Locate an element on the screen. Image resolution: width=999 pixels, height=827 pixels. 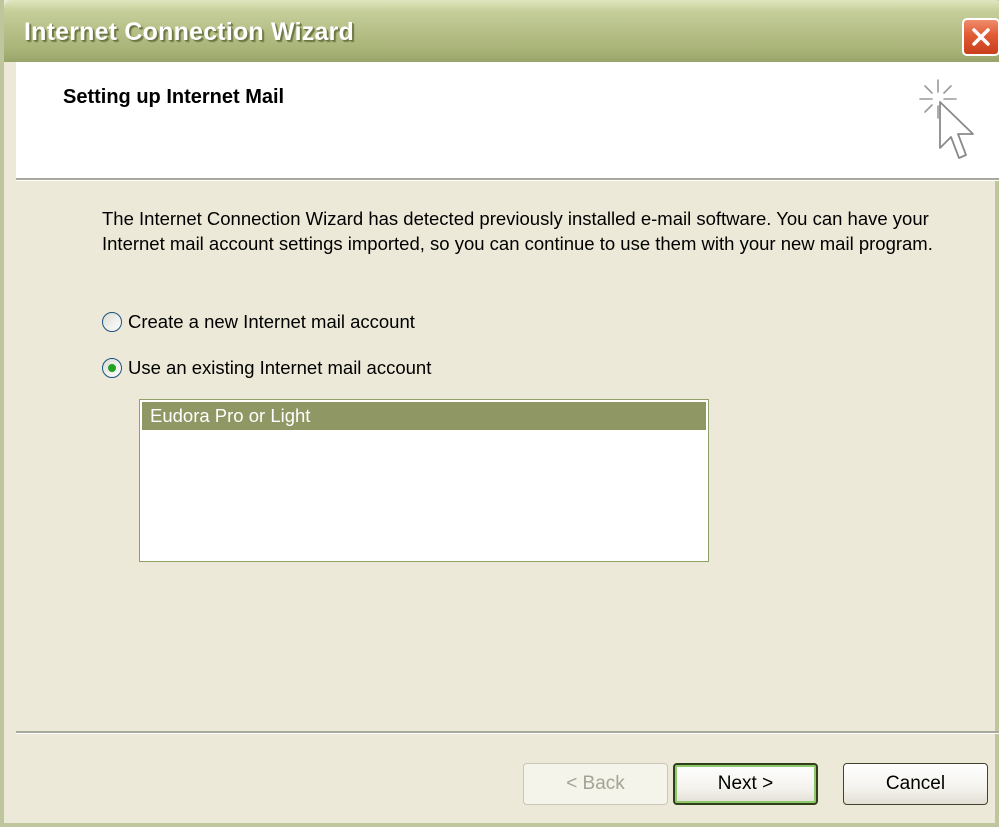
next-button: Next > is located at coordinates (745, 784).